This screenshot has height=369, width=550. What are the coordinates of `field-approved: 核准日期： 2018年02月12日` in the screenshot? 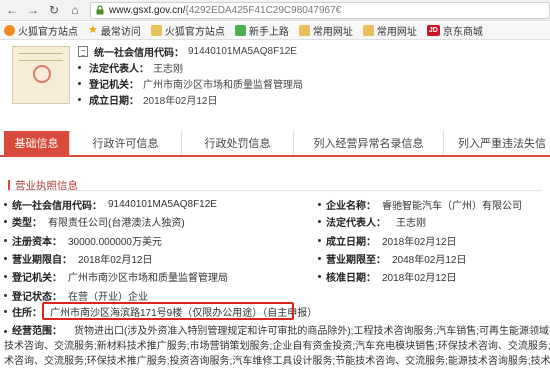 It's located at (387, 276).